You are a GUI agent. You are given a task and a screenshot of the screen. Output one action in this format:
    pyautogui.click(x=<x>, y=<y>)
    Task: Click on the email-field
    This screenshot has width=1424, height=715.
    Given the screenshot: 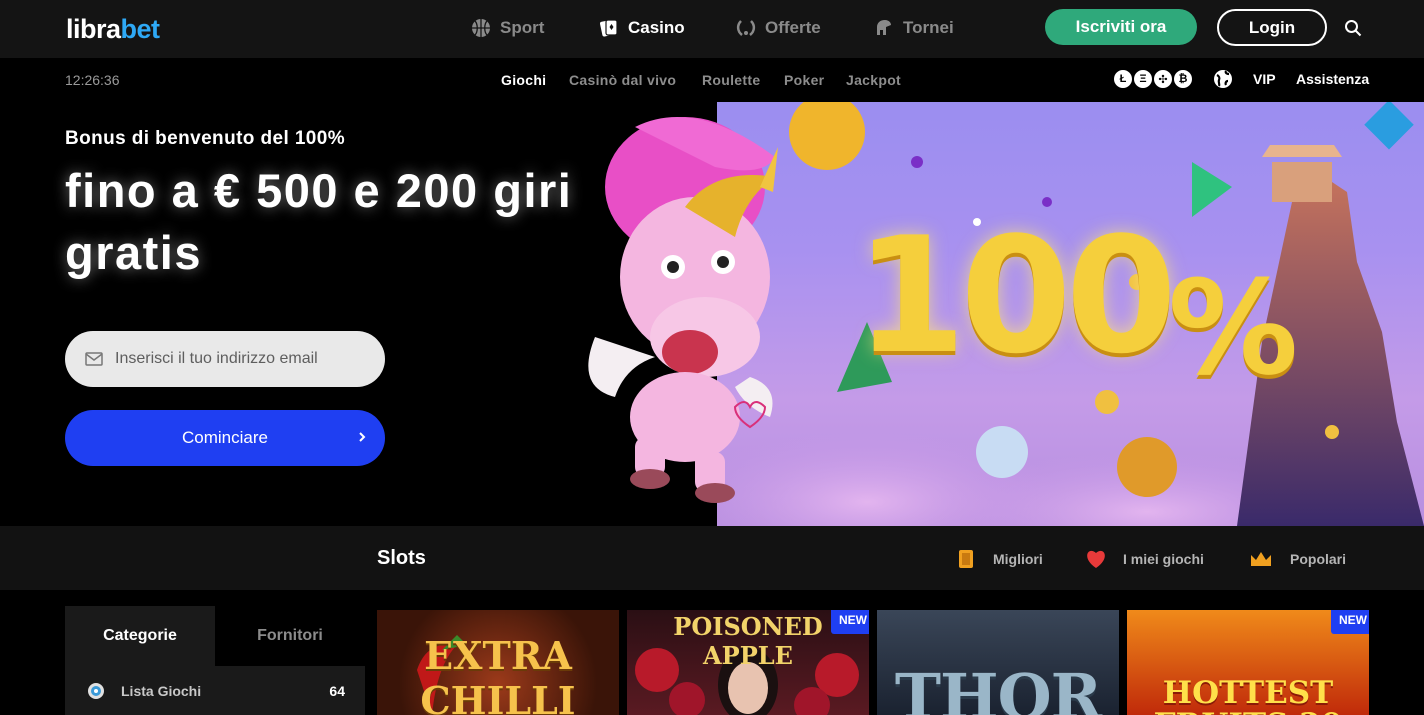 What is the action you would take?
    pyautogui.click(x=235, y=359)
    